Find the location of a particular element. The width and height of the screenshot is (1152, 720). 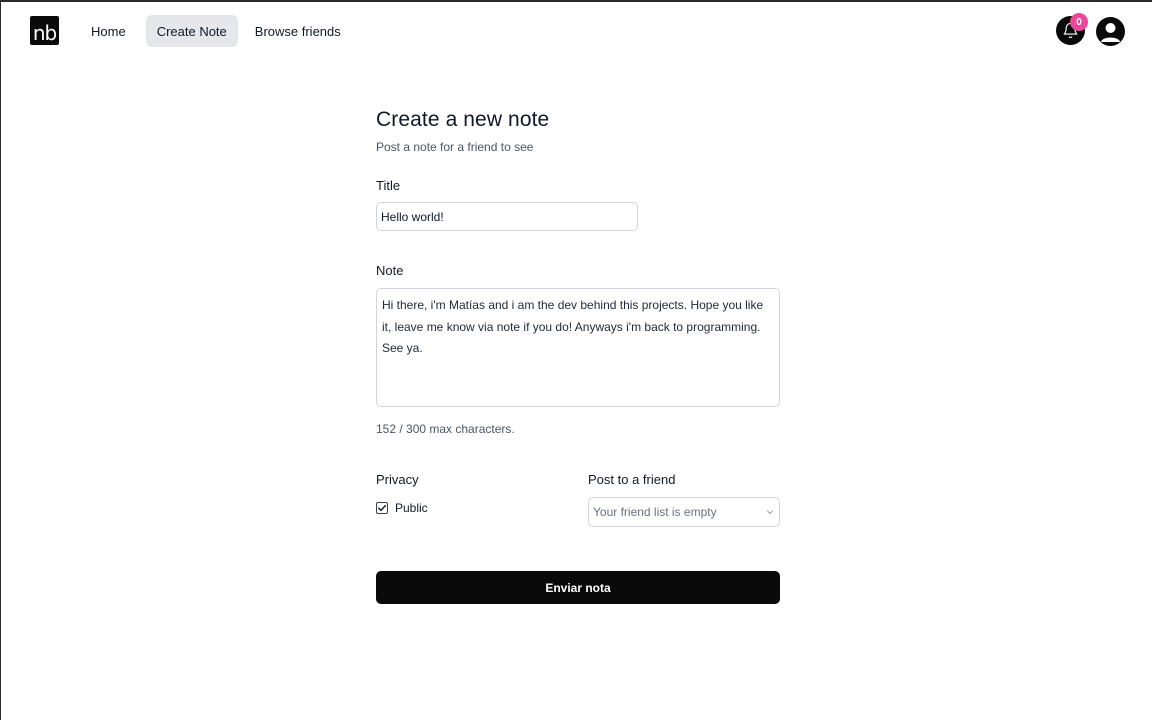

notification-count-badge: 0 is located at coordinates (1079, 22).